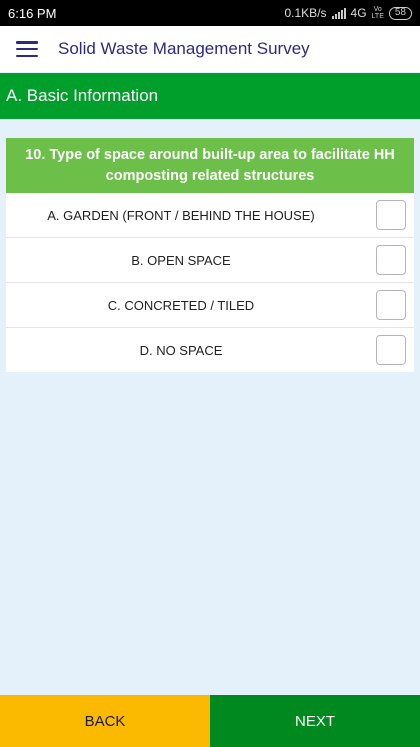 This screenshot has width=420, height=747. Describe the element at coordinates (338, 13) in the screenshot. I see `signal-icon` at that location.